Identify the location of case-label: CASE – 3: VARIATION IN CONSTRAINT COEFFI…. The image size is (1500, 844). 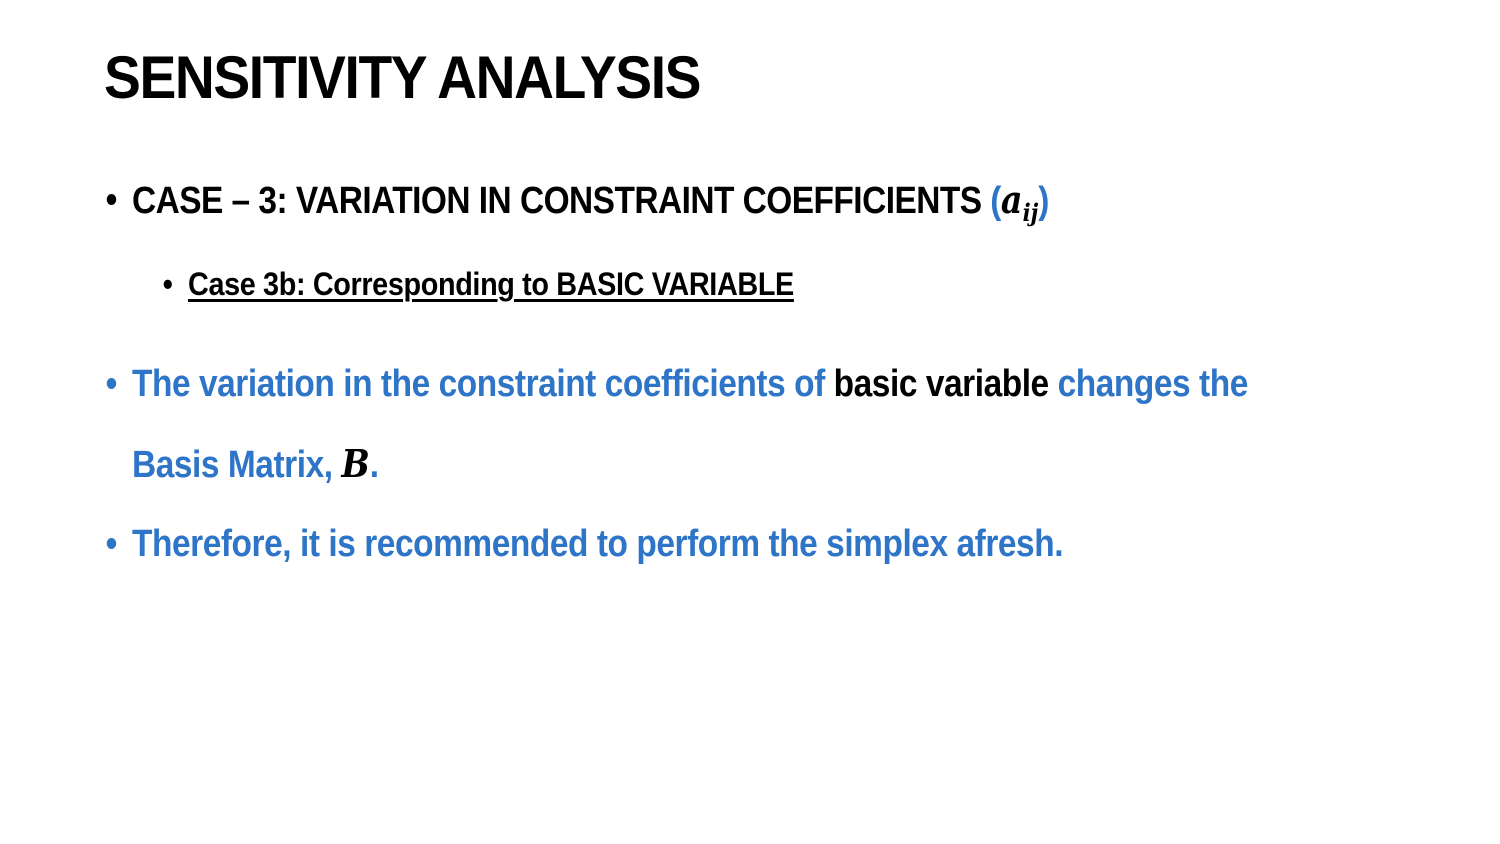
(561, 201).